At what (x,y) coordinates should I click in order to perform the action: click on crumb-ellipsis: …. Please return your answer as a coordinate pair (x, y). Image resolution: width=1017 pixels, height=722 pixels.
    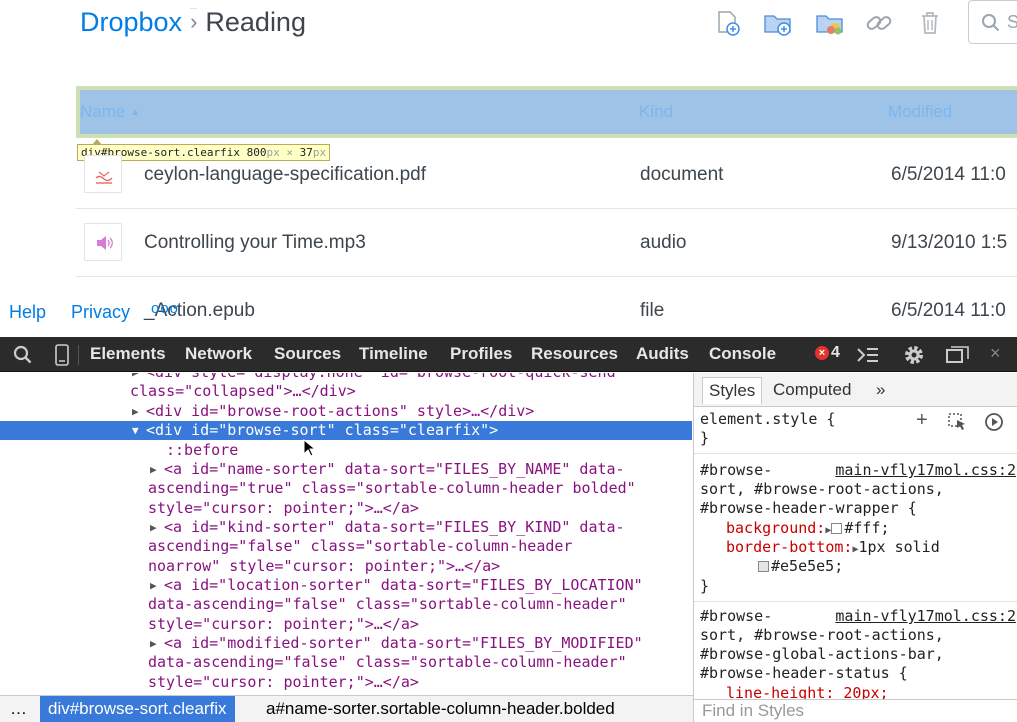
    Looking at the image, I should click on (18, 709).